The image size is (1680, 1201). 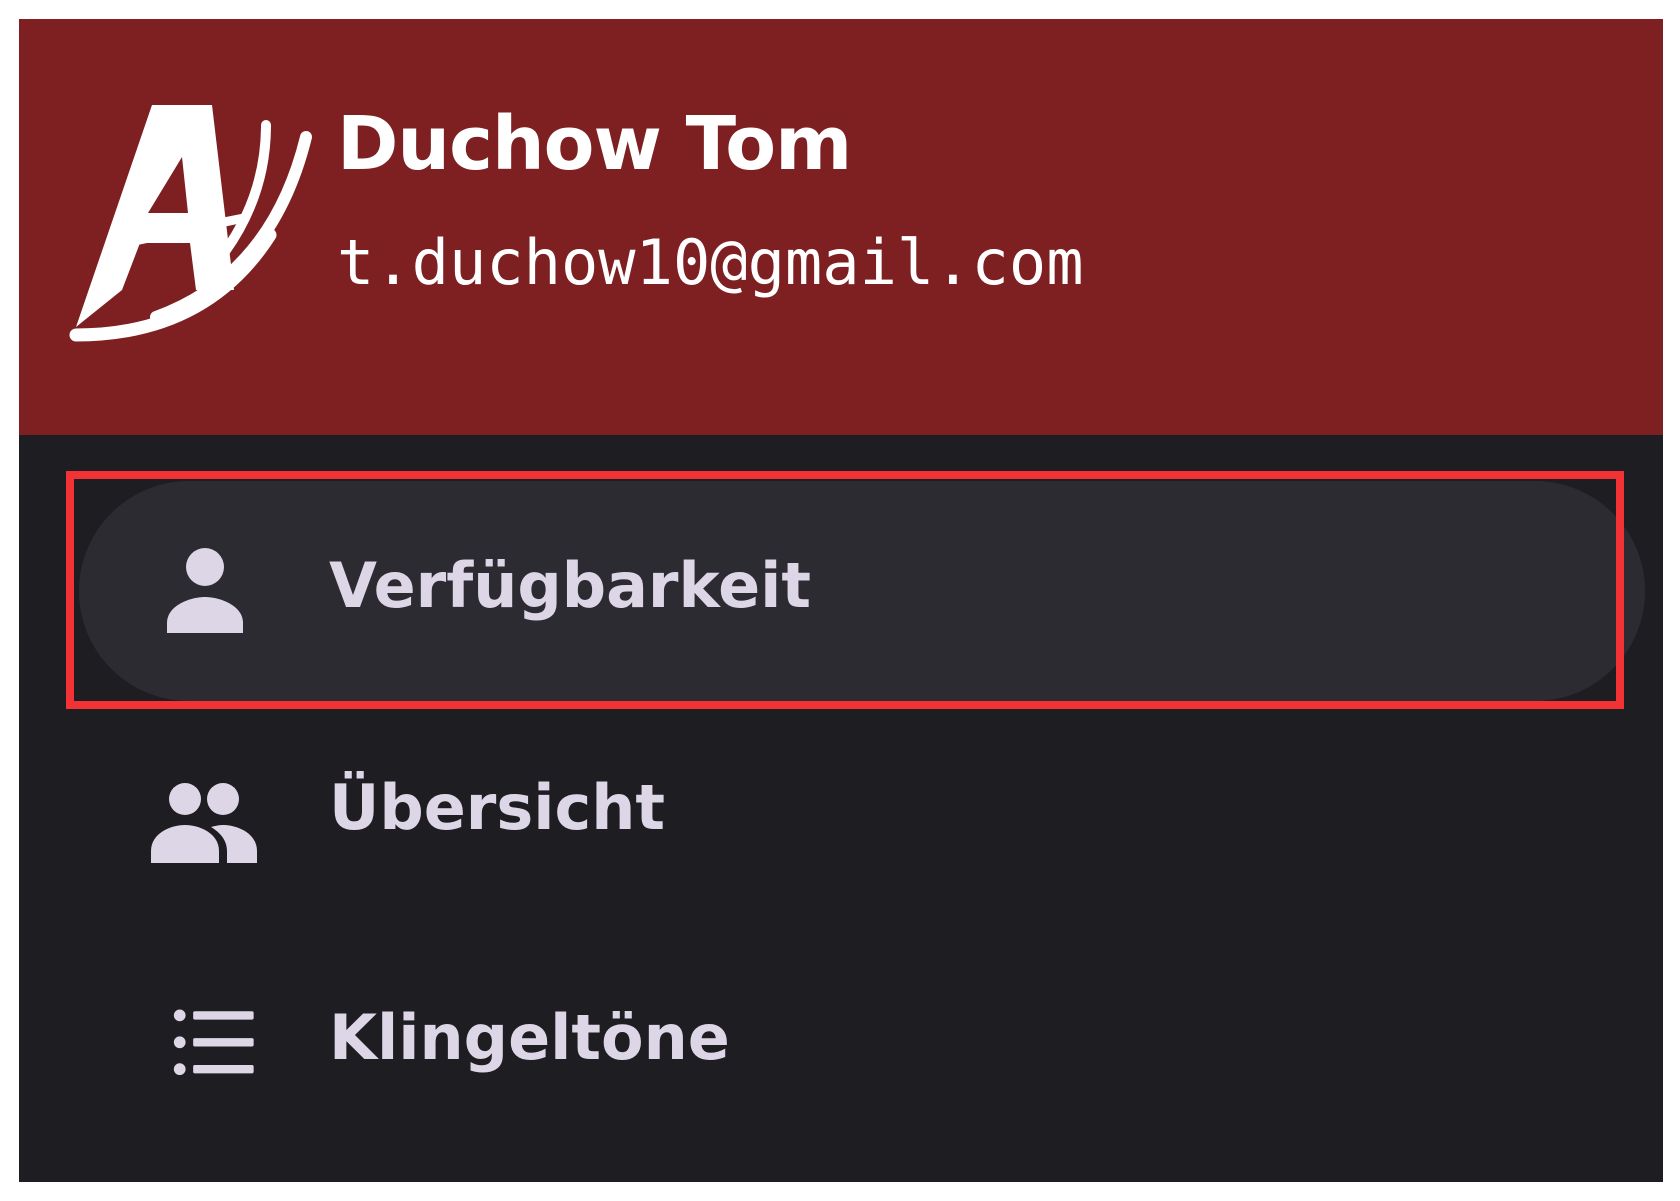 I want to click on user-name: Duchow Tom, so click(x=594, y=144).